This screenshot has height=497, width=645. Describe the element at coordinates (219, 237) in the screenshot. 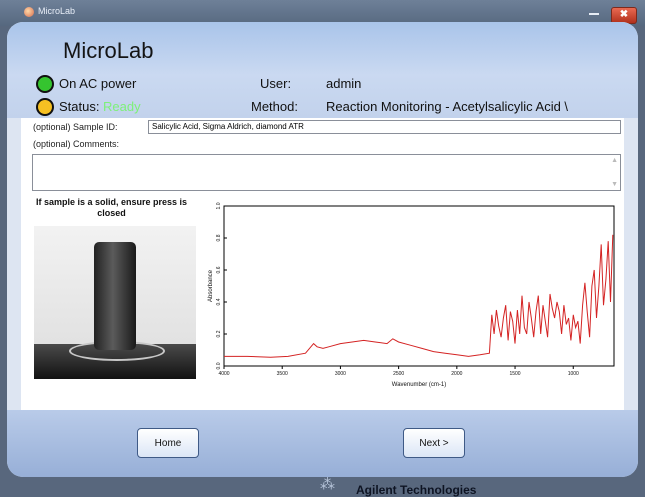

I see `y-tick-label: 0.8` at that location.